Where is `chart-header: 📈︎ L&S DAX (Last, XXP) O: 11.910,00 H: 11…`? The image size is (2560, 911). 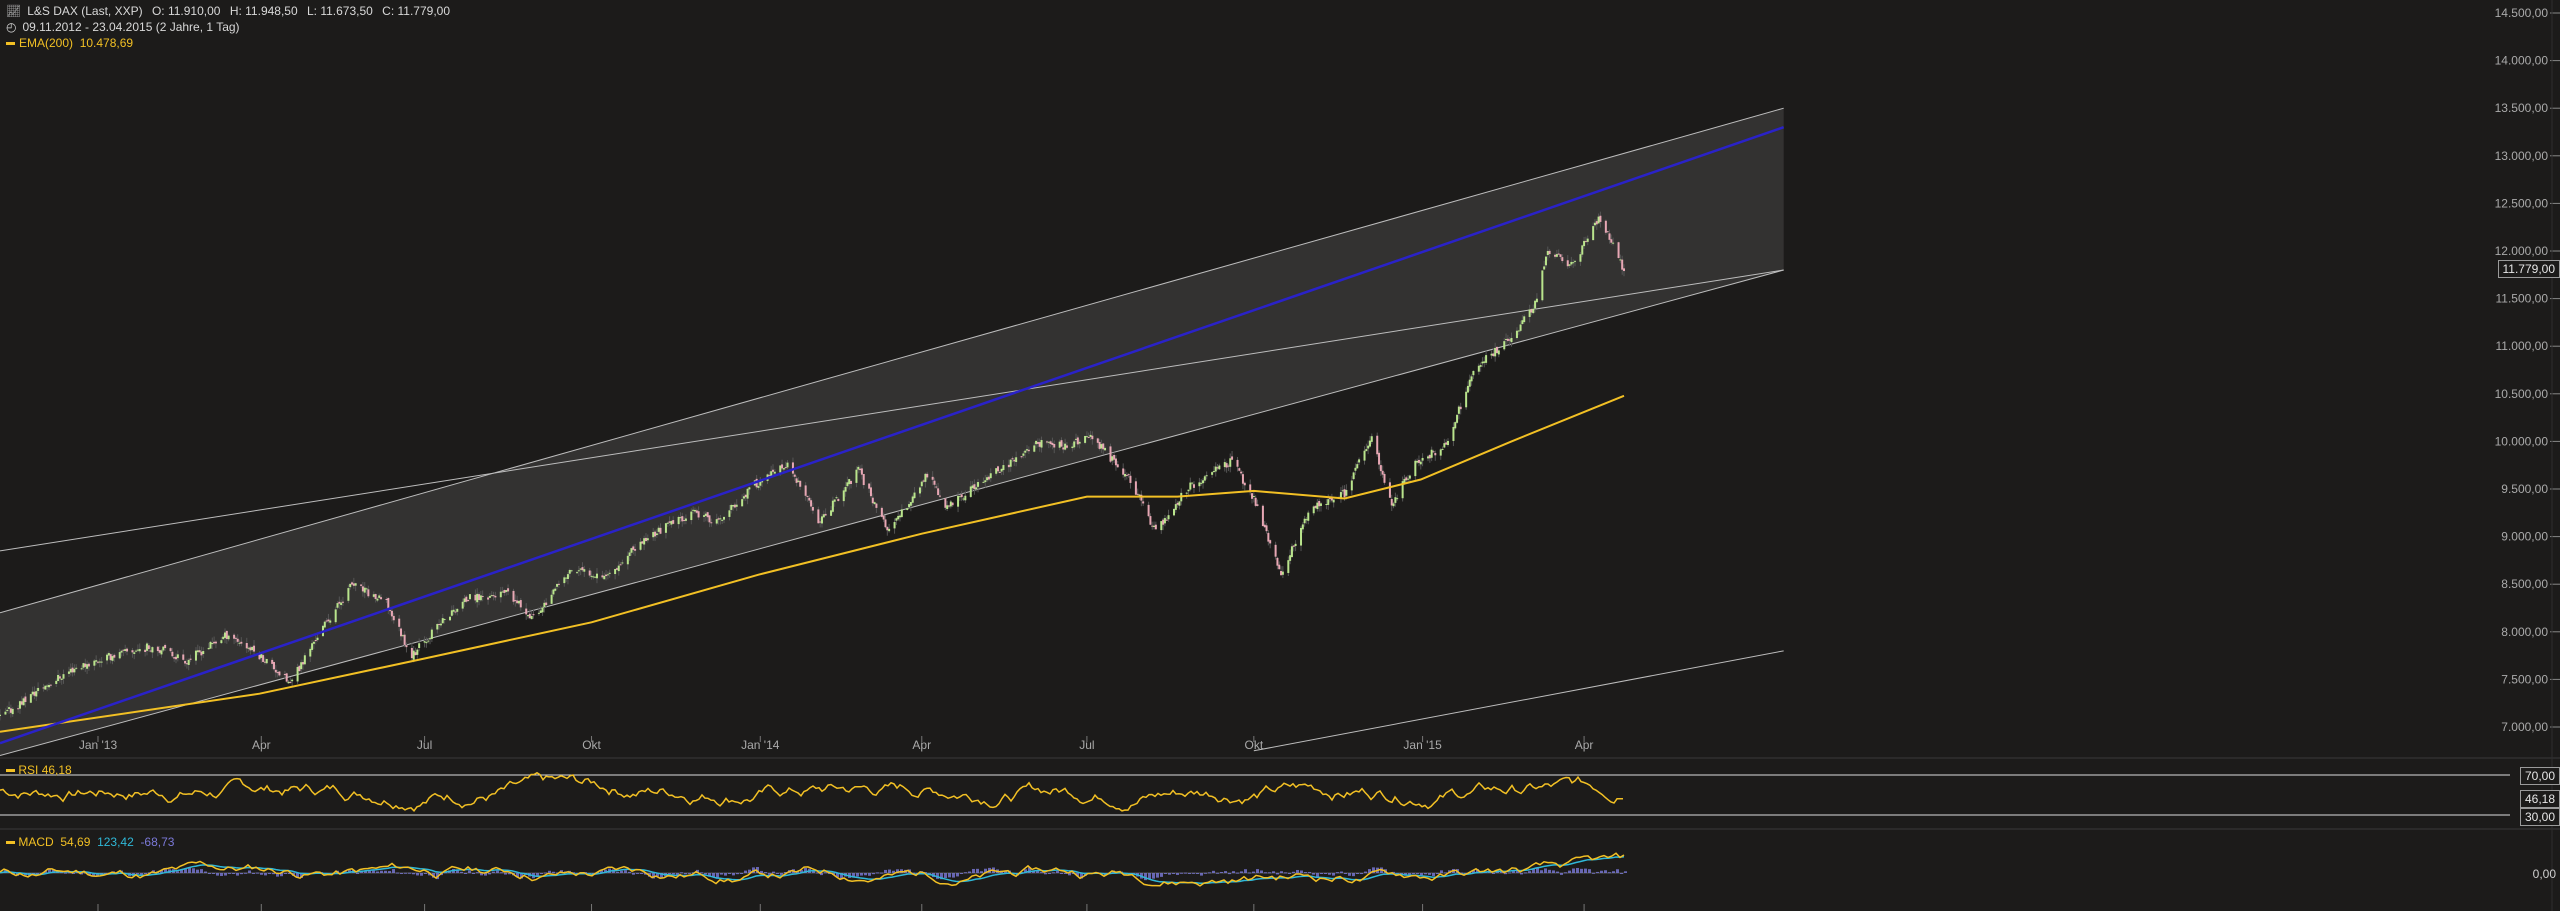
chart-header: 📈︎ L&S DAX (Last, XXP) O: 11.910,00 H: 11… is located at coordinates (231, 11).